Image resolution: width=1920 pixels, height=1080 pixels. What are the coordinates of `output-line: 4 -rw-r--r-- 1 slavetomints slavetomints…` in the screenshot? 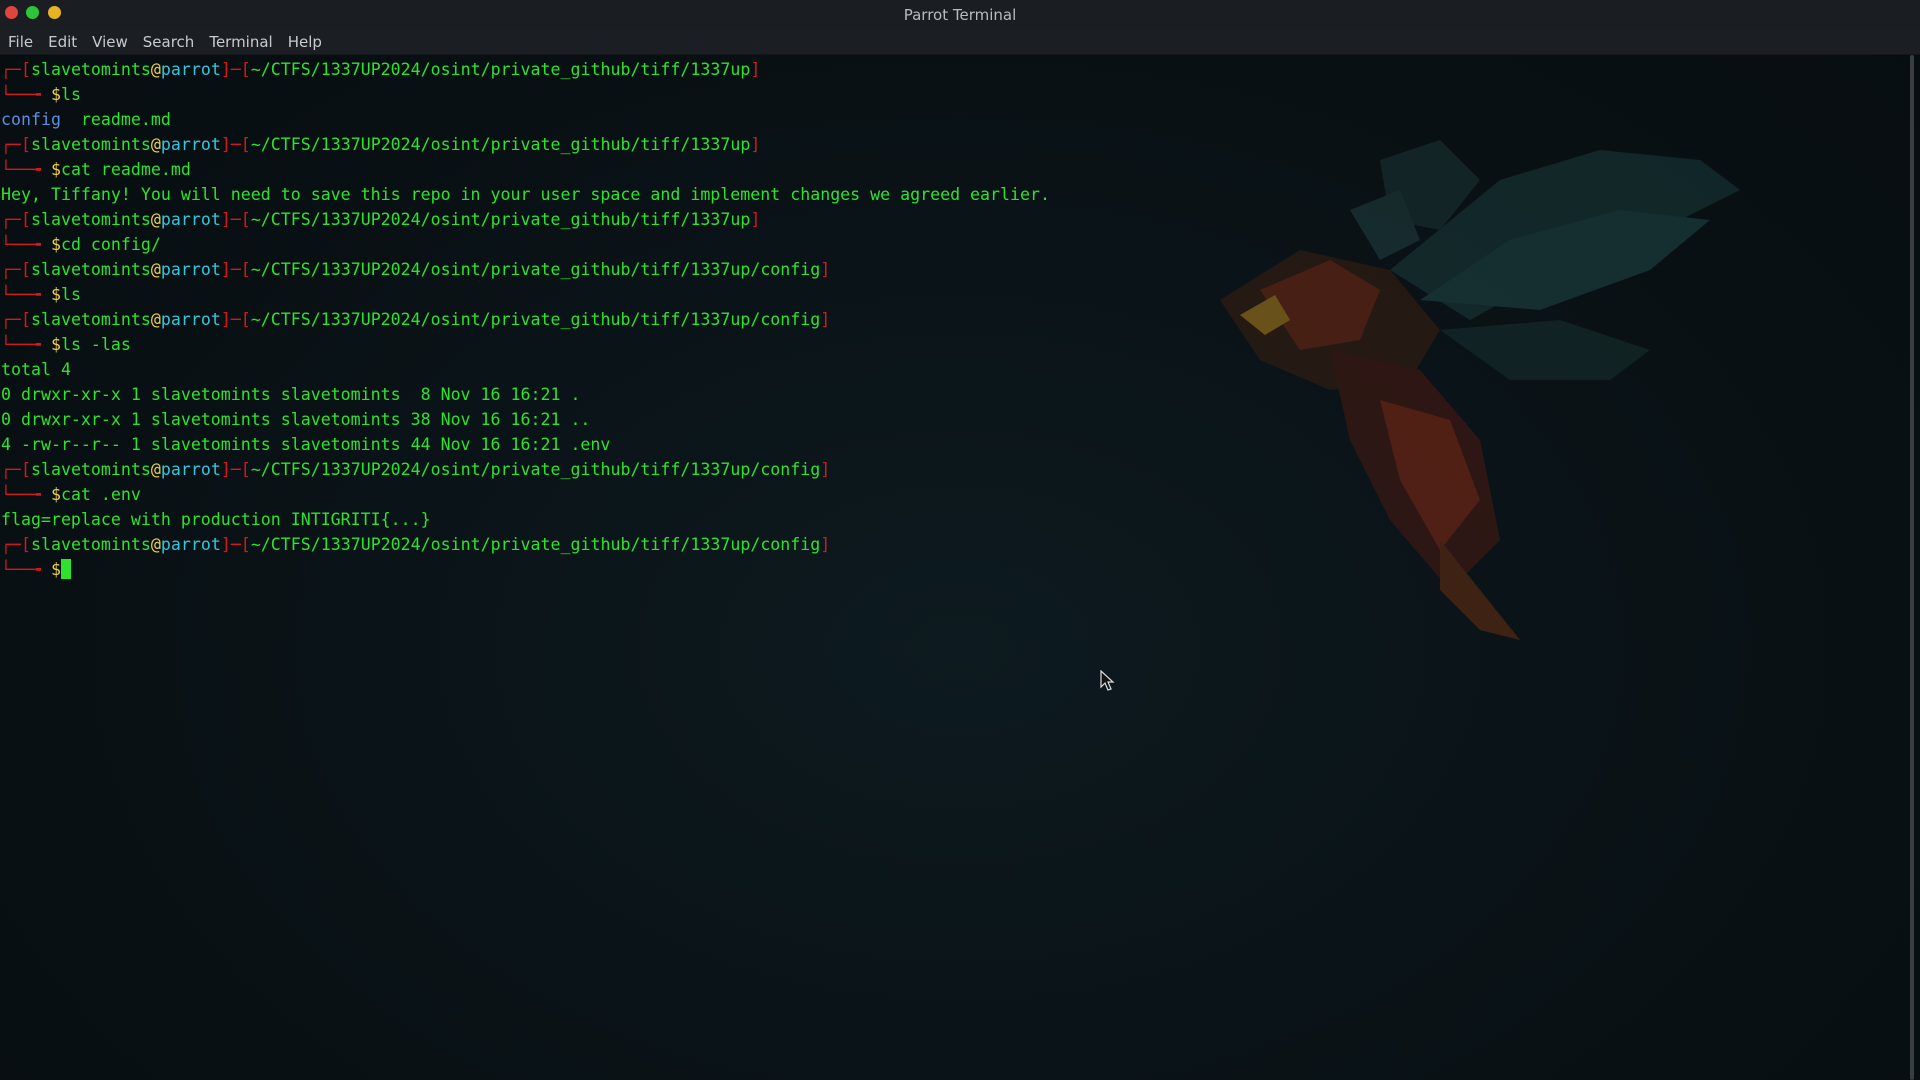 It's located at (306, 444).